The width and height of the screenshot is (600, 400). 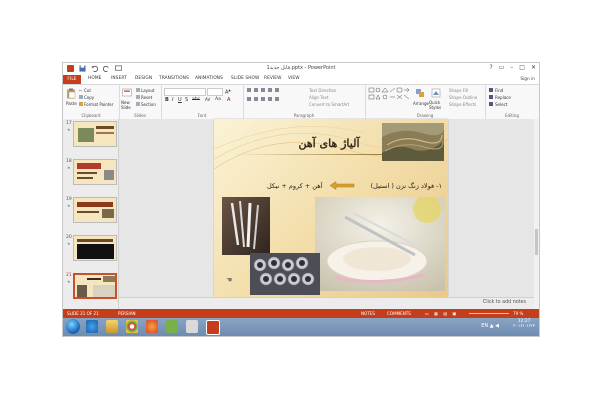 I want to click on font-name-box, so click(x=185, y=92).